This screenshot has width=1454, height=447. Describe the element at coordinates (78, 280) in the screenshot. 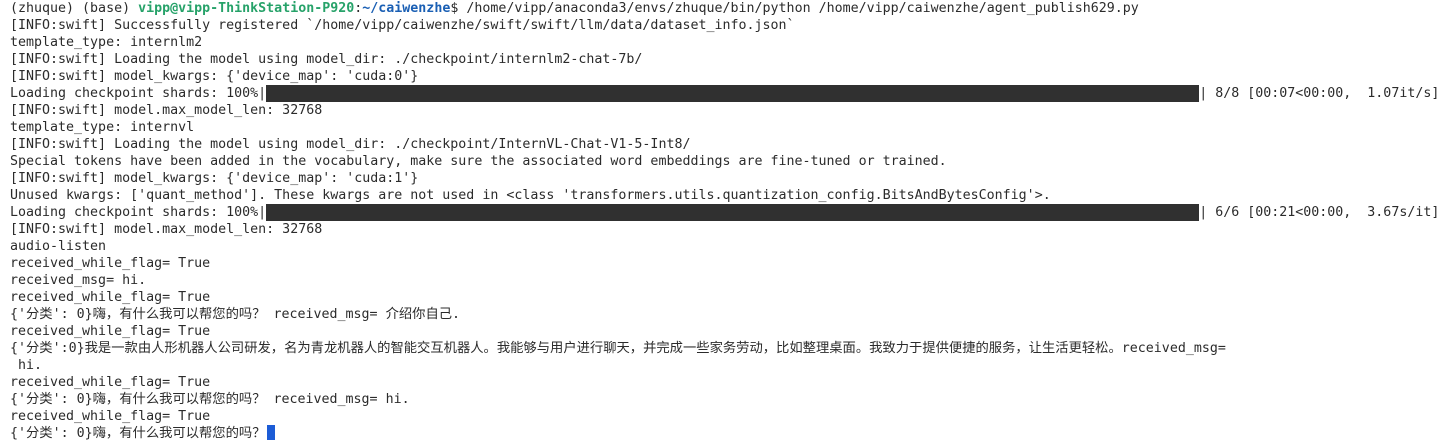

I see `output-line: received_msg= hi.` at that location.